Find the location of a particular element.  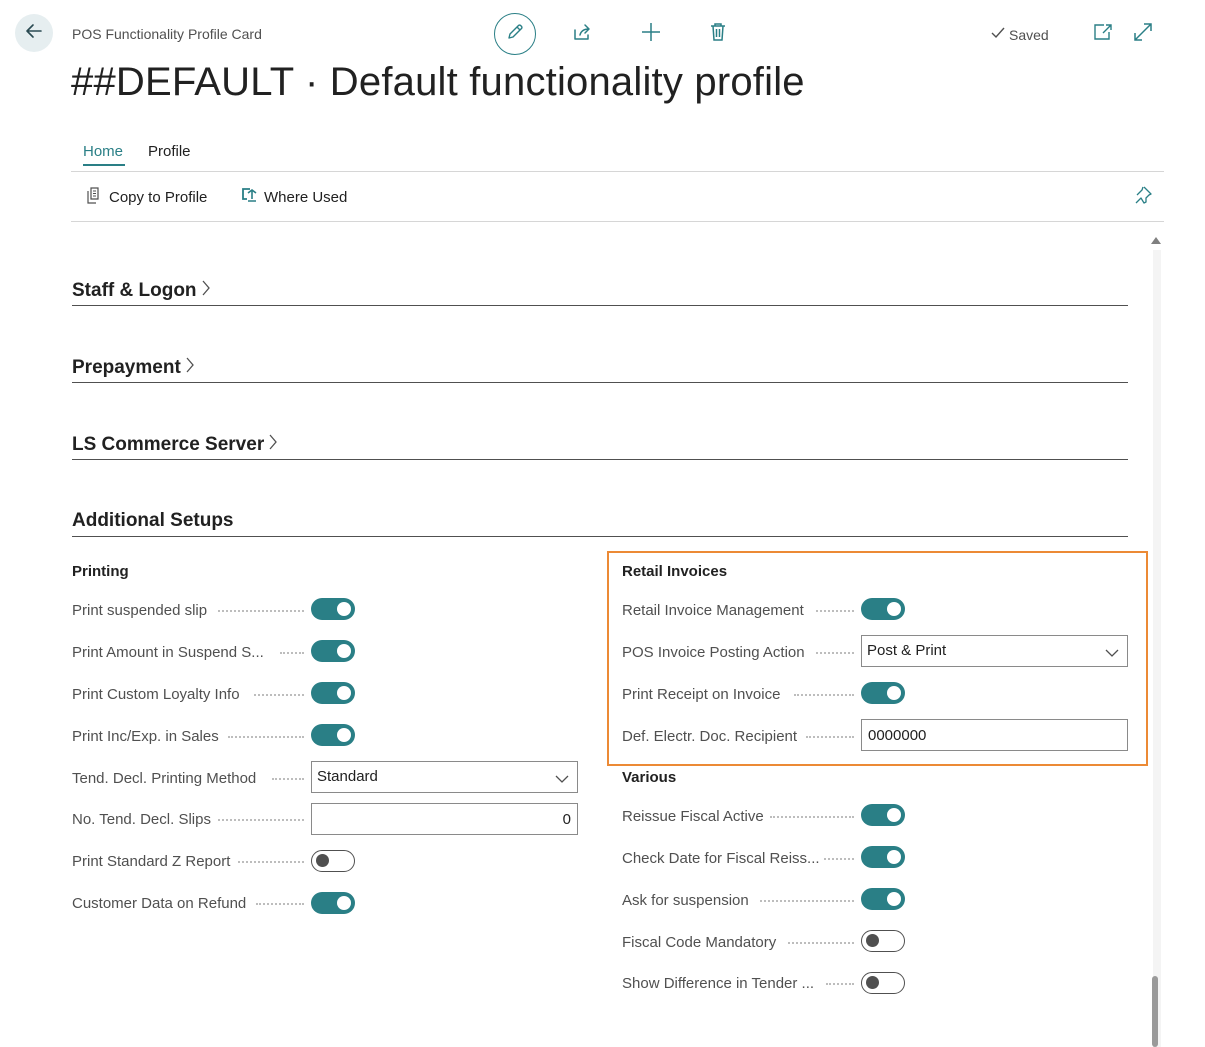

print-custom-loyalty-info-toggle is located at coordinates (333, 693).